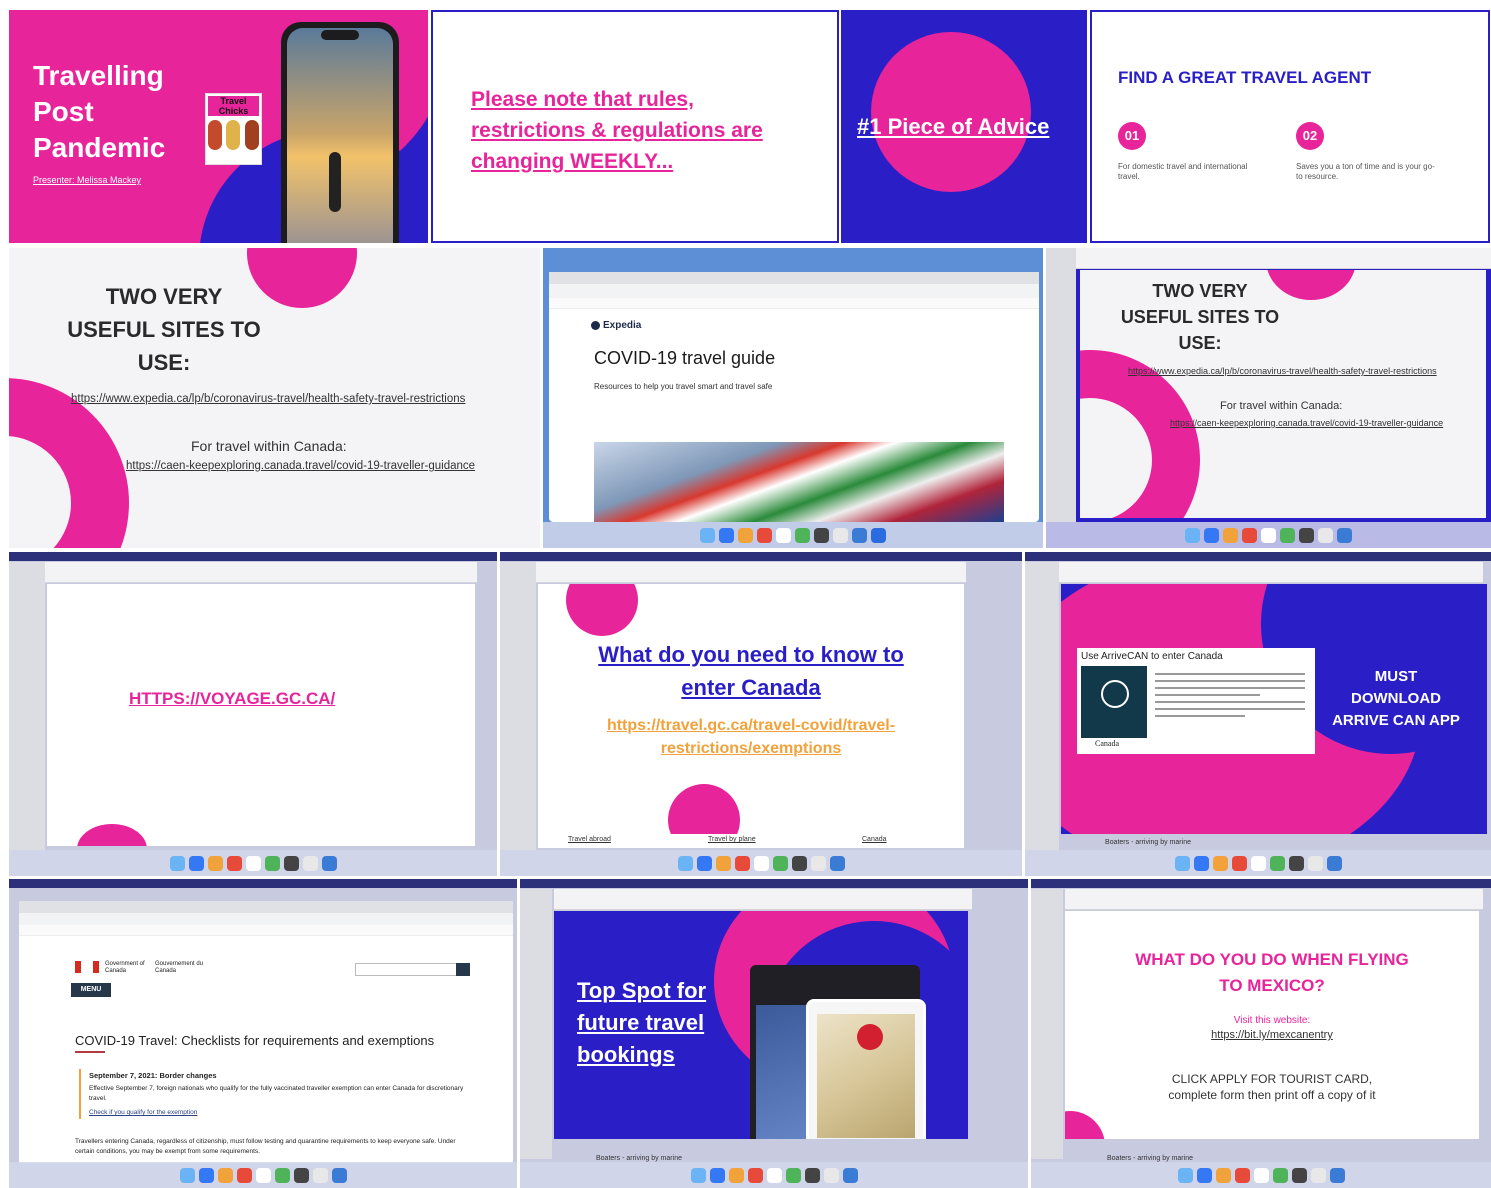 This screenshot has height=1188, width=1491. What do you see at coordinates (1272, 972) in the screenshot?
I see `mexico-heading: WHAT DO YOU DO WHEN FLYING TO MEXICO?` at bounding box center [1272, 972].